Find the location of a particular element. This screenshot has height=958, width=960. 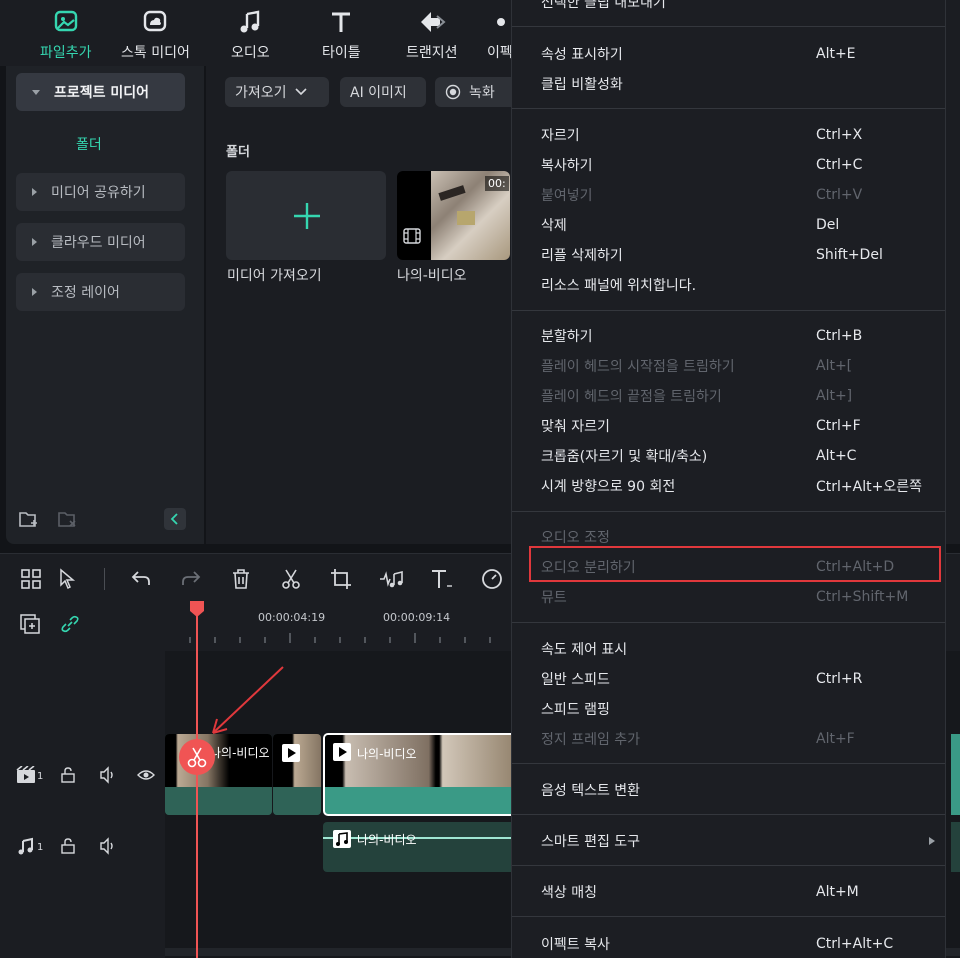

tab-import-media: 파일추가 is located at coordinates (66, 35).